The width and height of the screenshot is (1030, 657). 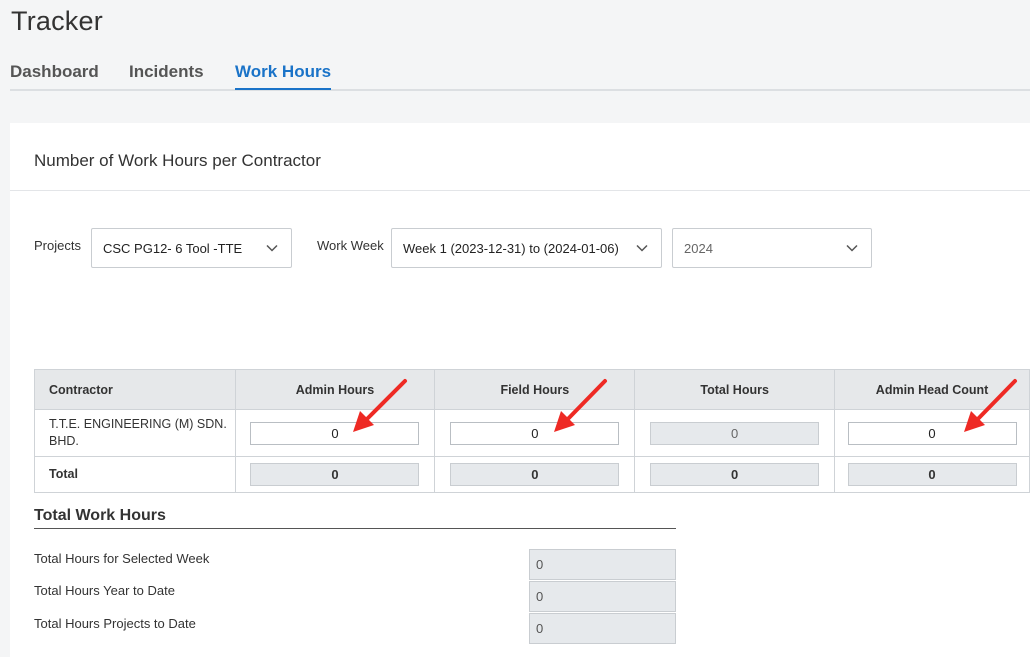 I want to click on annotation-arrows, so click(x=685, y=405).